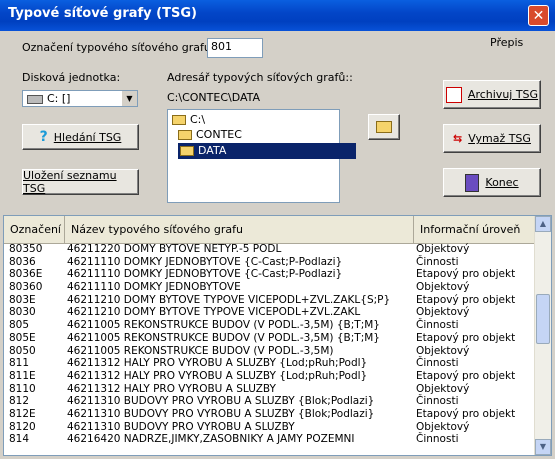 This screenshot has width=555, height=459. I want to click on col-header-designation: Označení, so click(34, 229).